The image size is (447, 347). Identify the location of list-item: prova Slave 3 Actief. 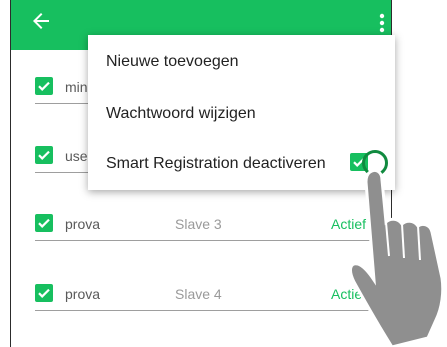
(208, 225).